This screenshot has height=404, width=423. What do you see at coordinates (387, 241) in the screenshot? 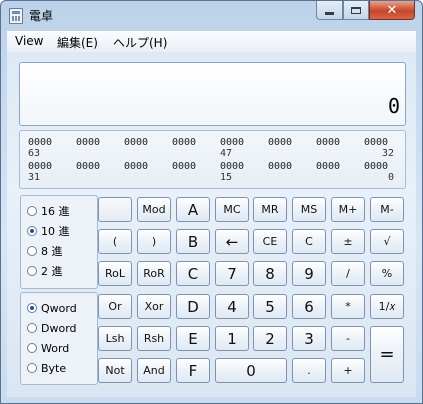
I see `square-root-key: √` at bounding box center [387, 241].